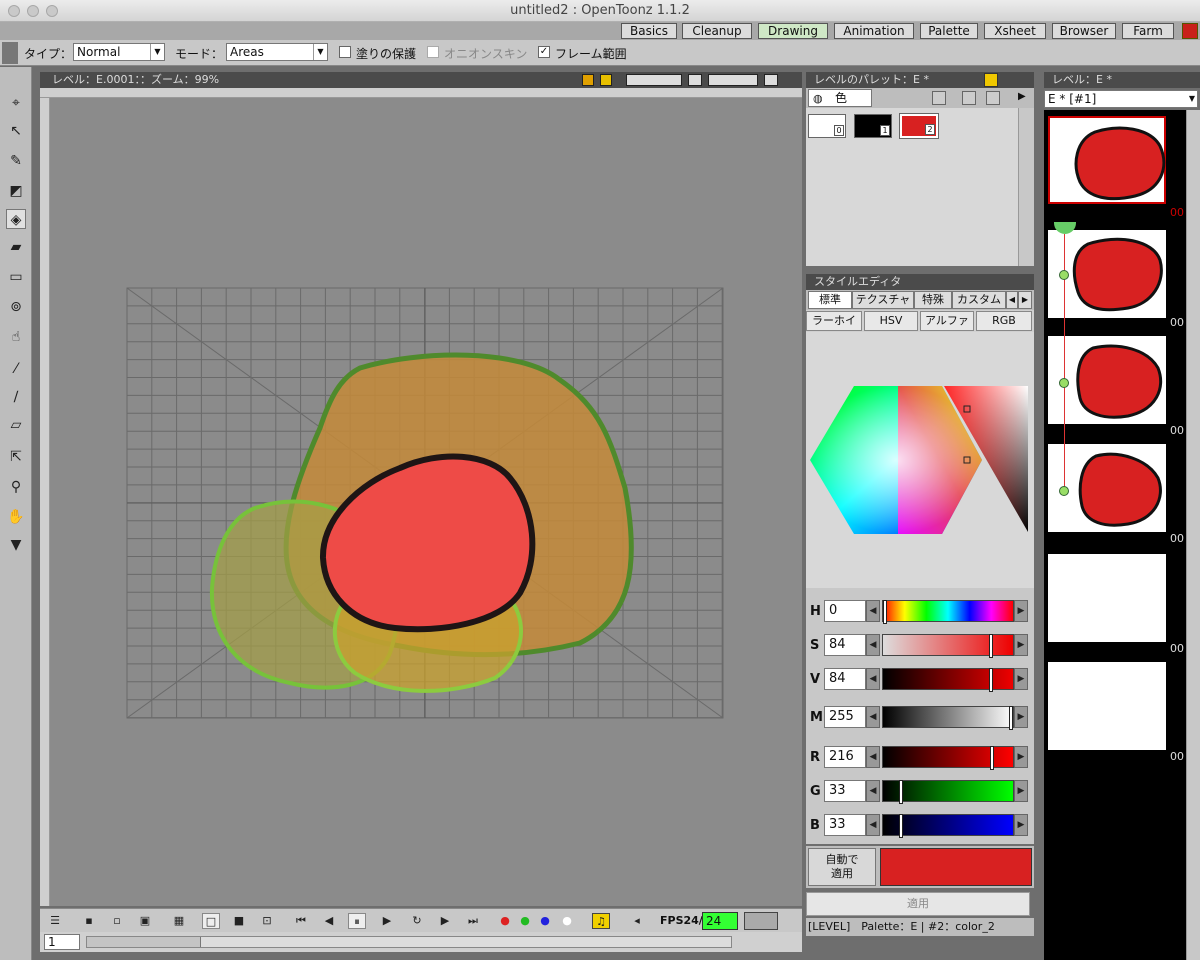 Image resolution: width=1200 pixels, height=960 pixels. I want to click on subtab-rgb: RGB, so click(1004, 321).